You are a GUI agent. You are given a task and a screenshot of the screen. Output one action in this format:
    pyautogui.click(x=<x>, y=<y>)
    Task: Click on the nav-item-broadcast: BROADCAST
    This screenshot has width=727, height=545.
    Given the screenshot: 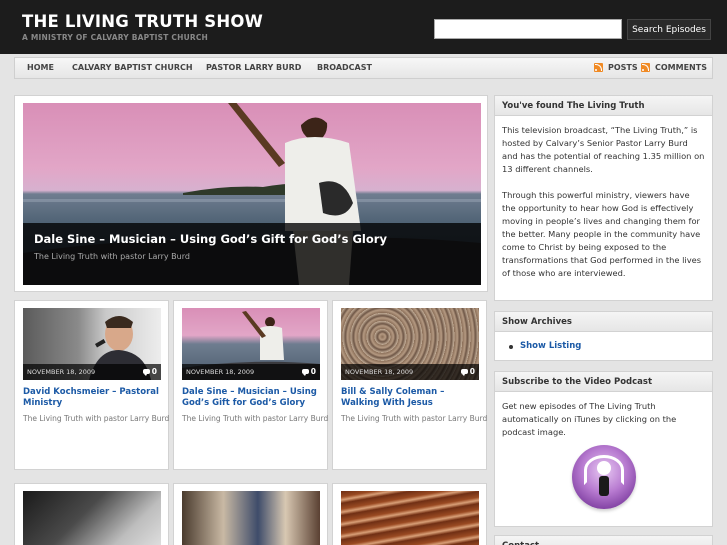 What is the action you would take?
    pyautogui.click(x=344, y=67)
    